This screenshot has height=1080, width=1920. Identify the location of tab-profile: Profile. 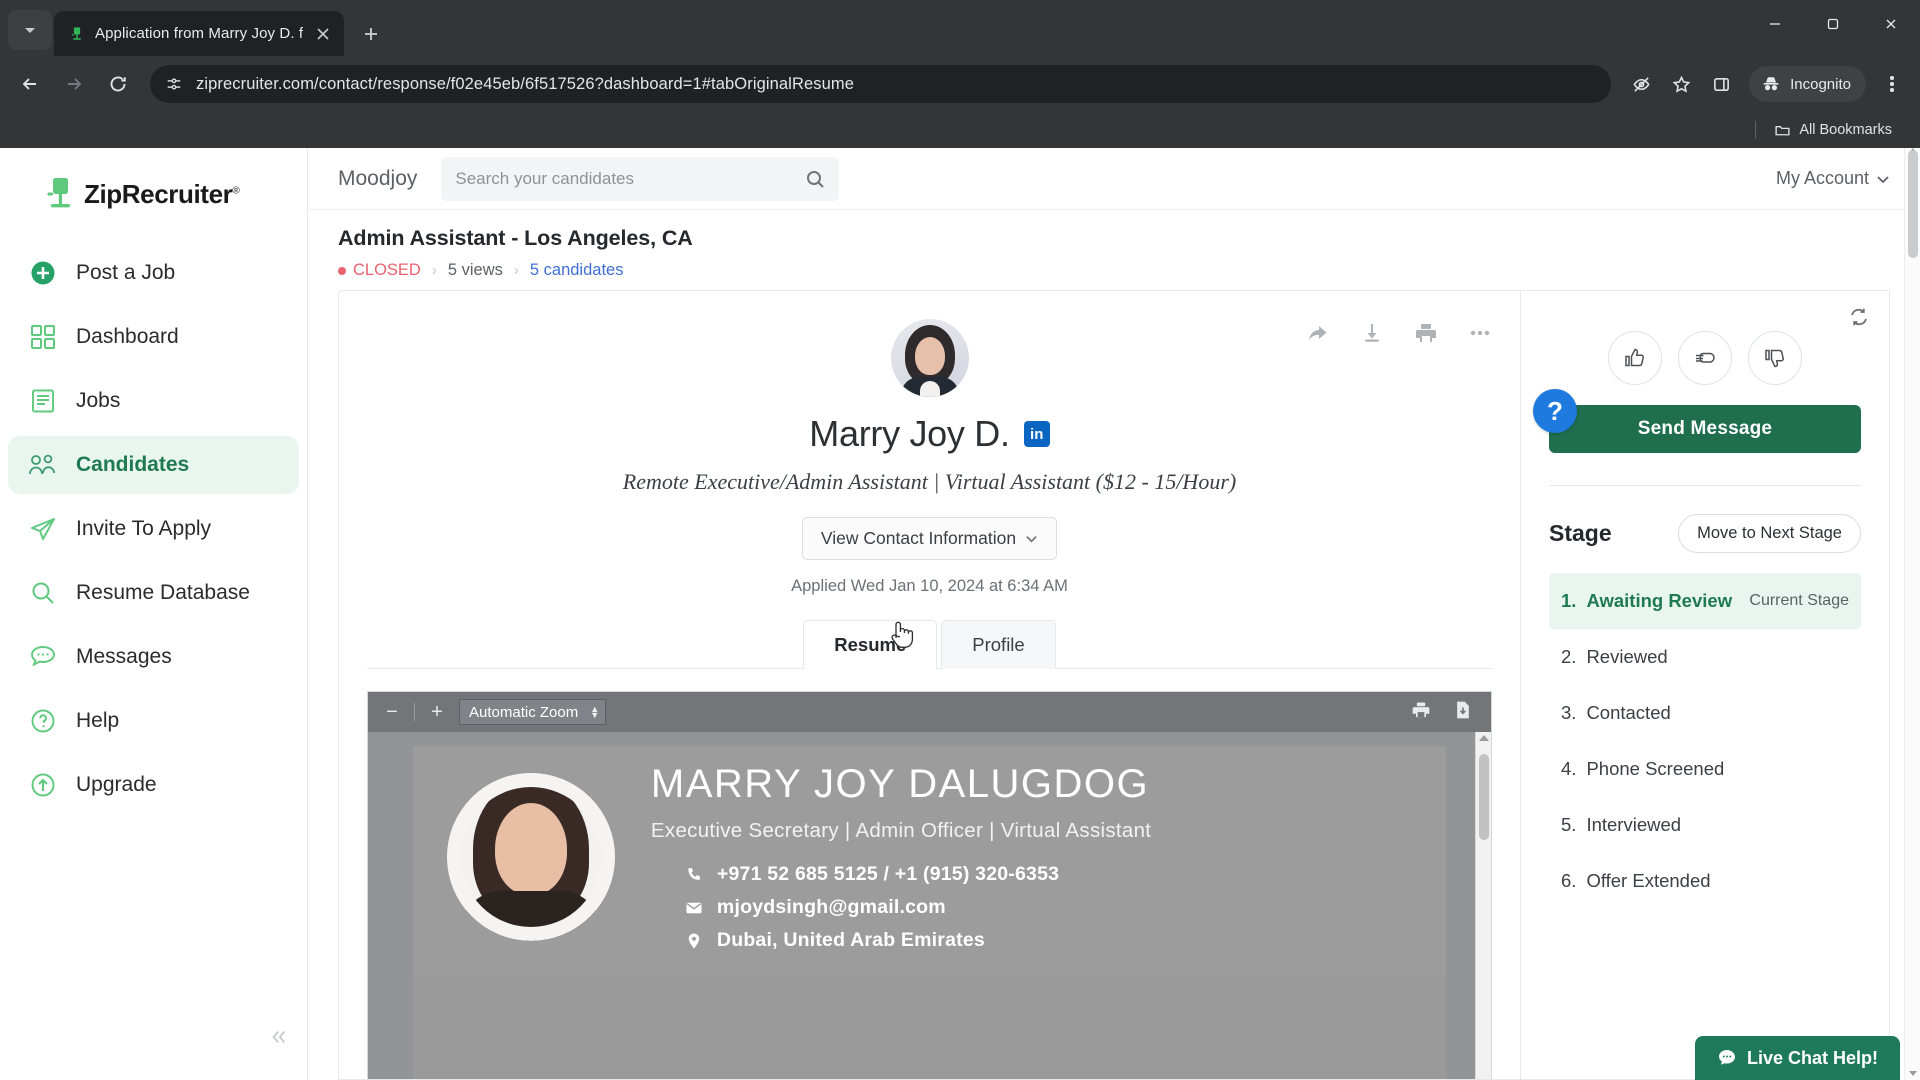
(998, 644).